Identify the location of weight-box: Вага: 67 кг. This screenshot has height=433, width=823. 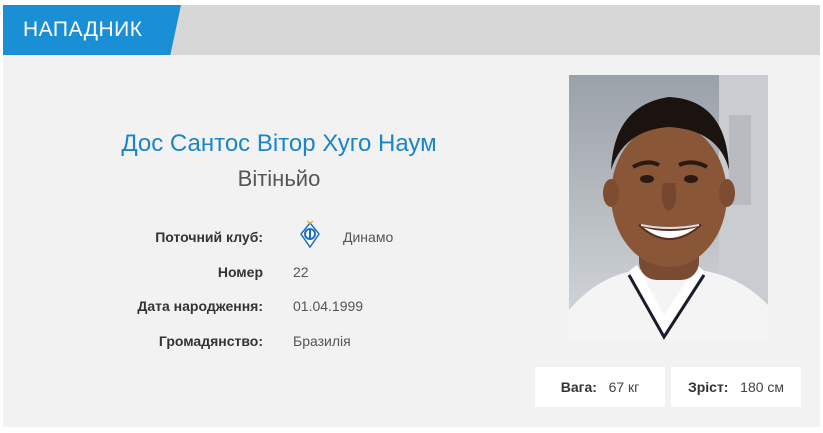
(600, 387).